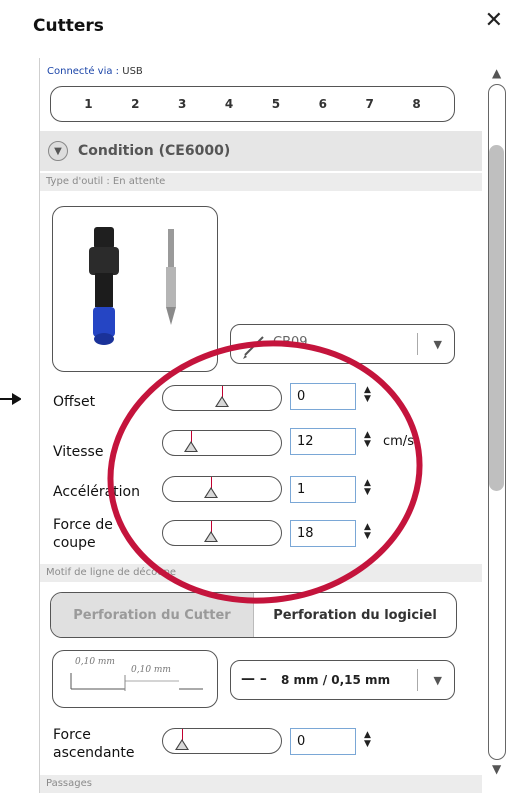  Describe the element at coordinates (370, 104) in the screenshot. I see `port-7: 7` at that location.